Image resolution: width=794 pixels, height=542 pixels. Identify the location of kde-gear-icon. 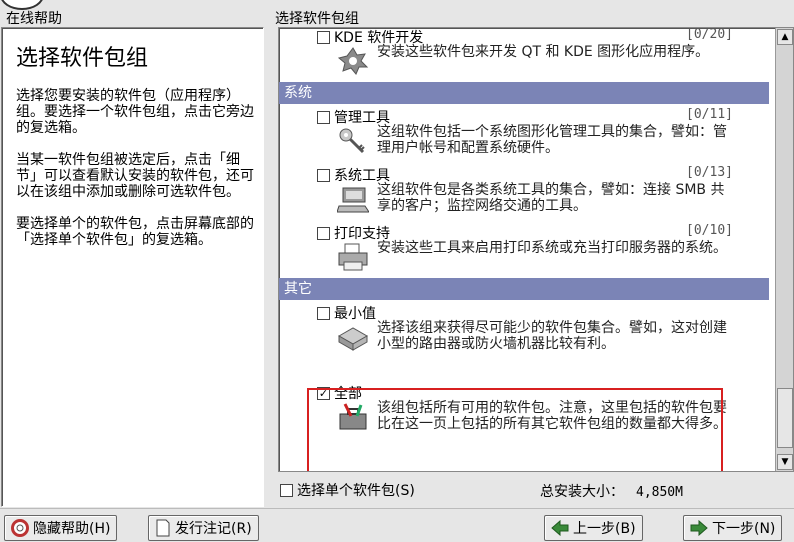
(353, 61).